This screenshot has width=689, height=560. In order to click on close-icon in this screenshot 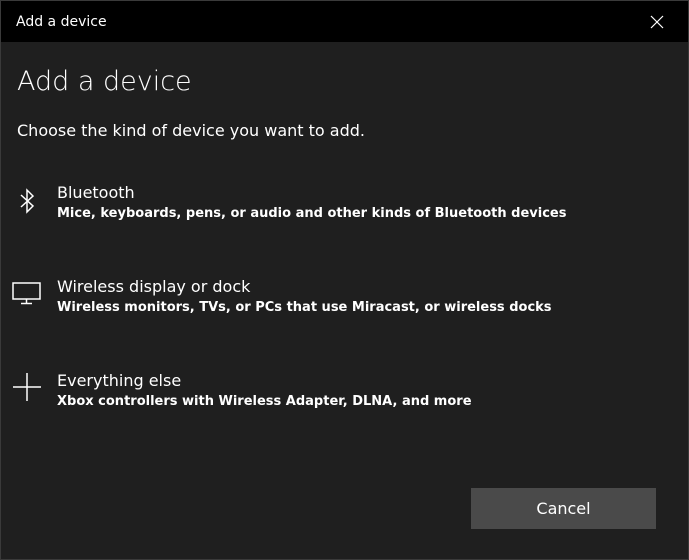, I will do `click(657, 21)`.